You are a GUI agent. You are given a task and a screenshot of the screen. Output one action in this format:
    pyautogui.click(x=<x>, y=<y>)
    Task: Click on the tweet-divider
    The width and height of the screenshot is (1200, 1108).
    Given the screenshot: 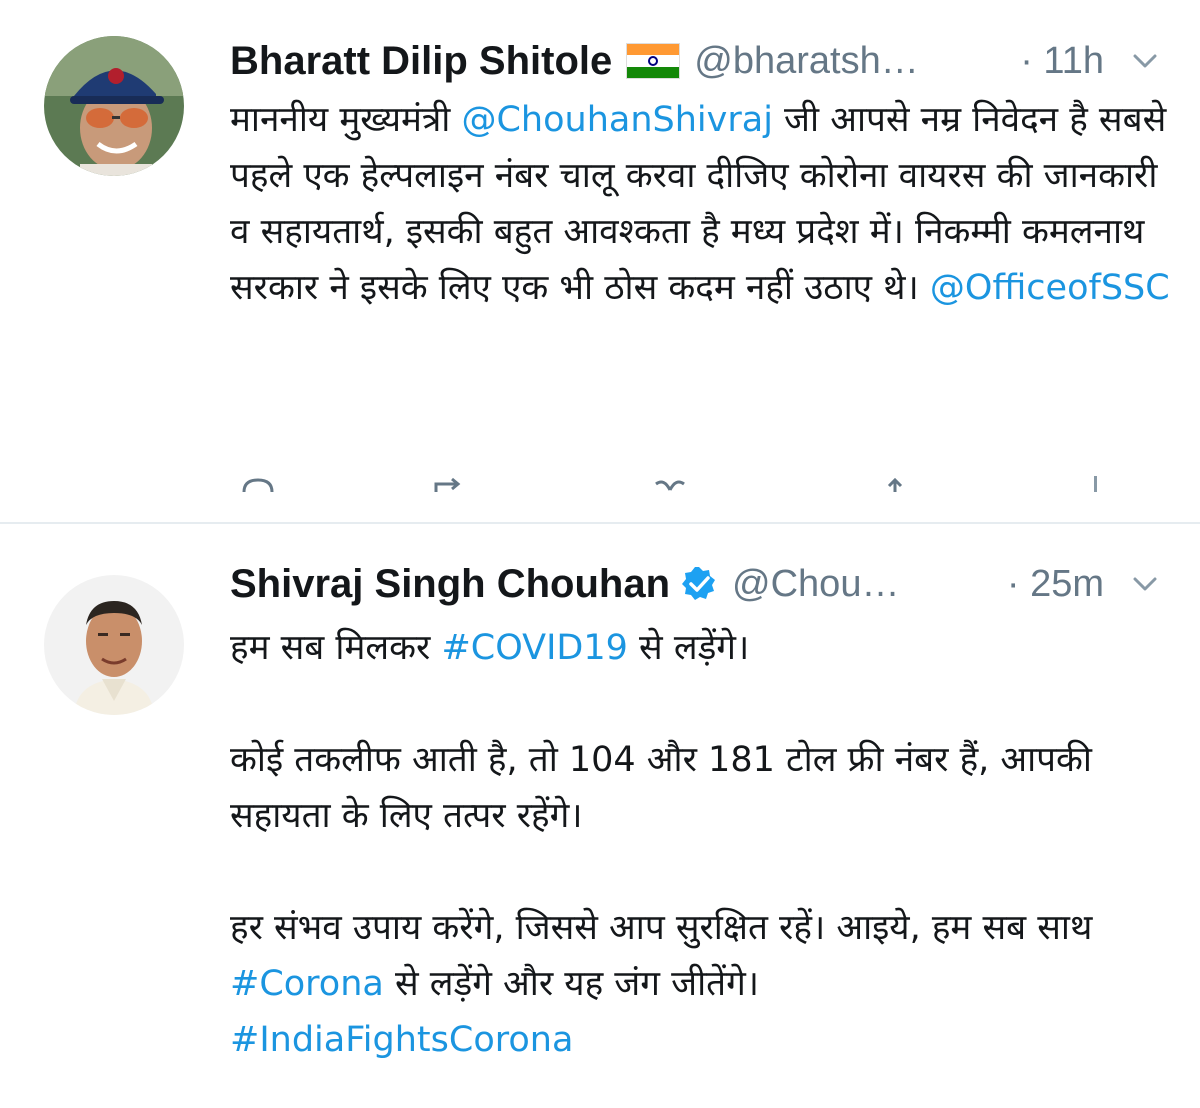 What is the action you would take?
    pyautogui.click(x=600, y=523)
    